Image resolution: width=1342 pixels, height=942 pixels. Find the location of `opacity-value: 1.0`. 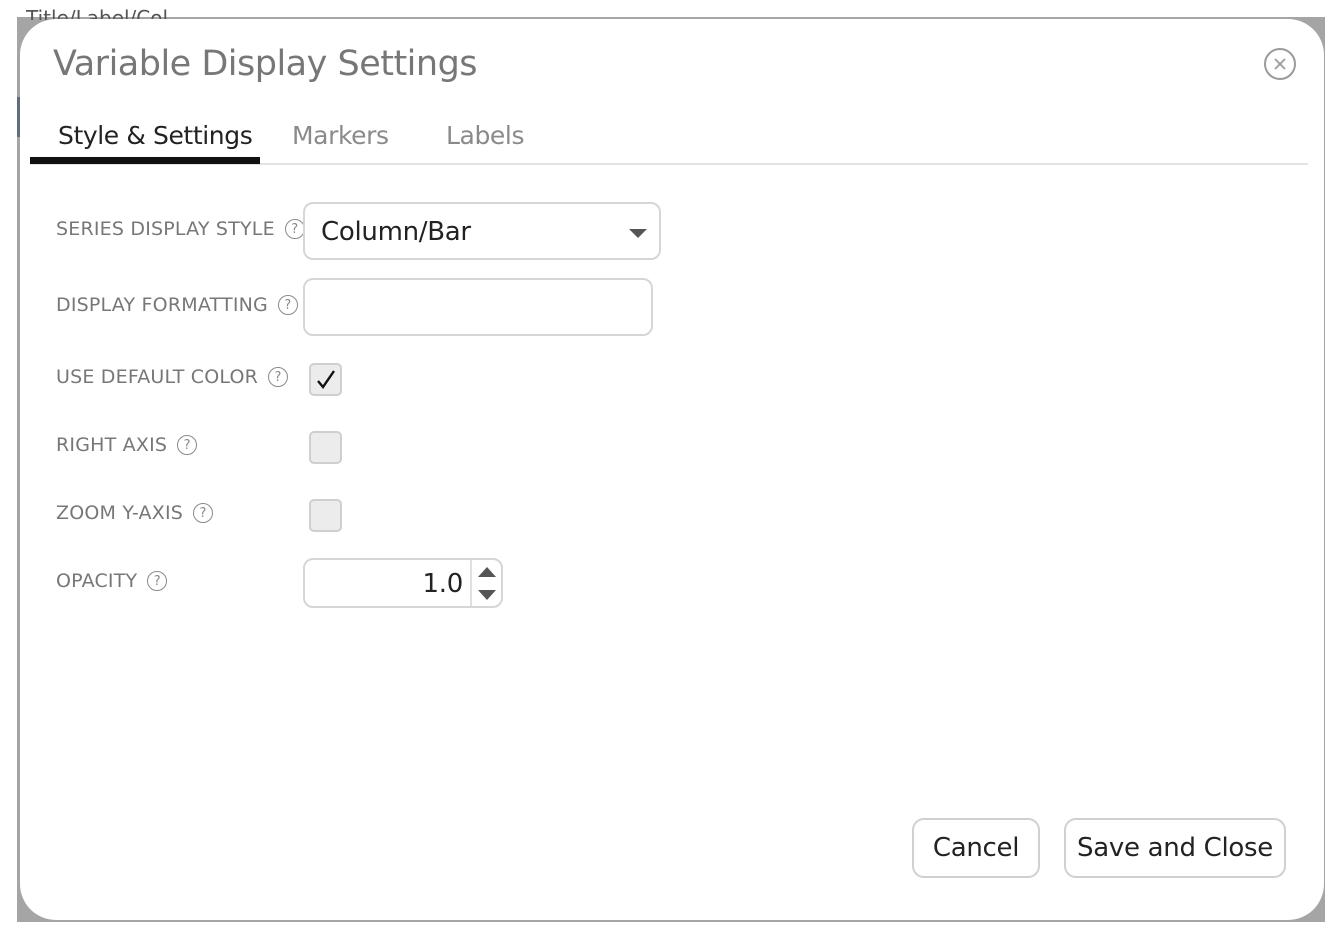

opacity-value: 1.0 is located at coordinates (443, 584).